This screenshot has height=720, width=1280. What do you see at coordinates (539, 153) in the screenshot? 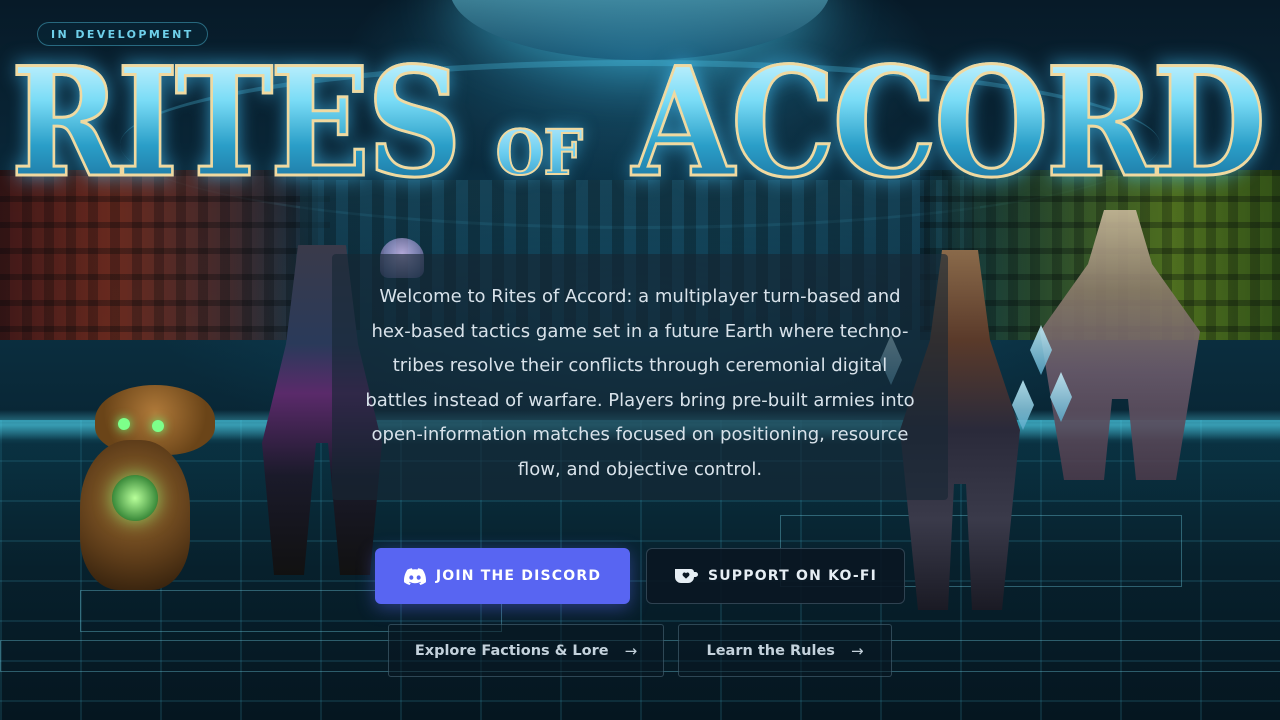
I see `logo-word-of: of` at bounding box center [539, 153].